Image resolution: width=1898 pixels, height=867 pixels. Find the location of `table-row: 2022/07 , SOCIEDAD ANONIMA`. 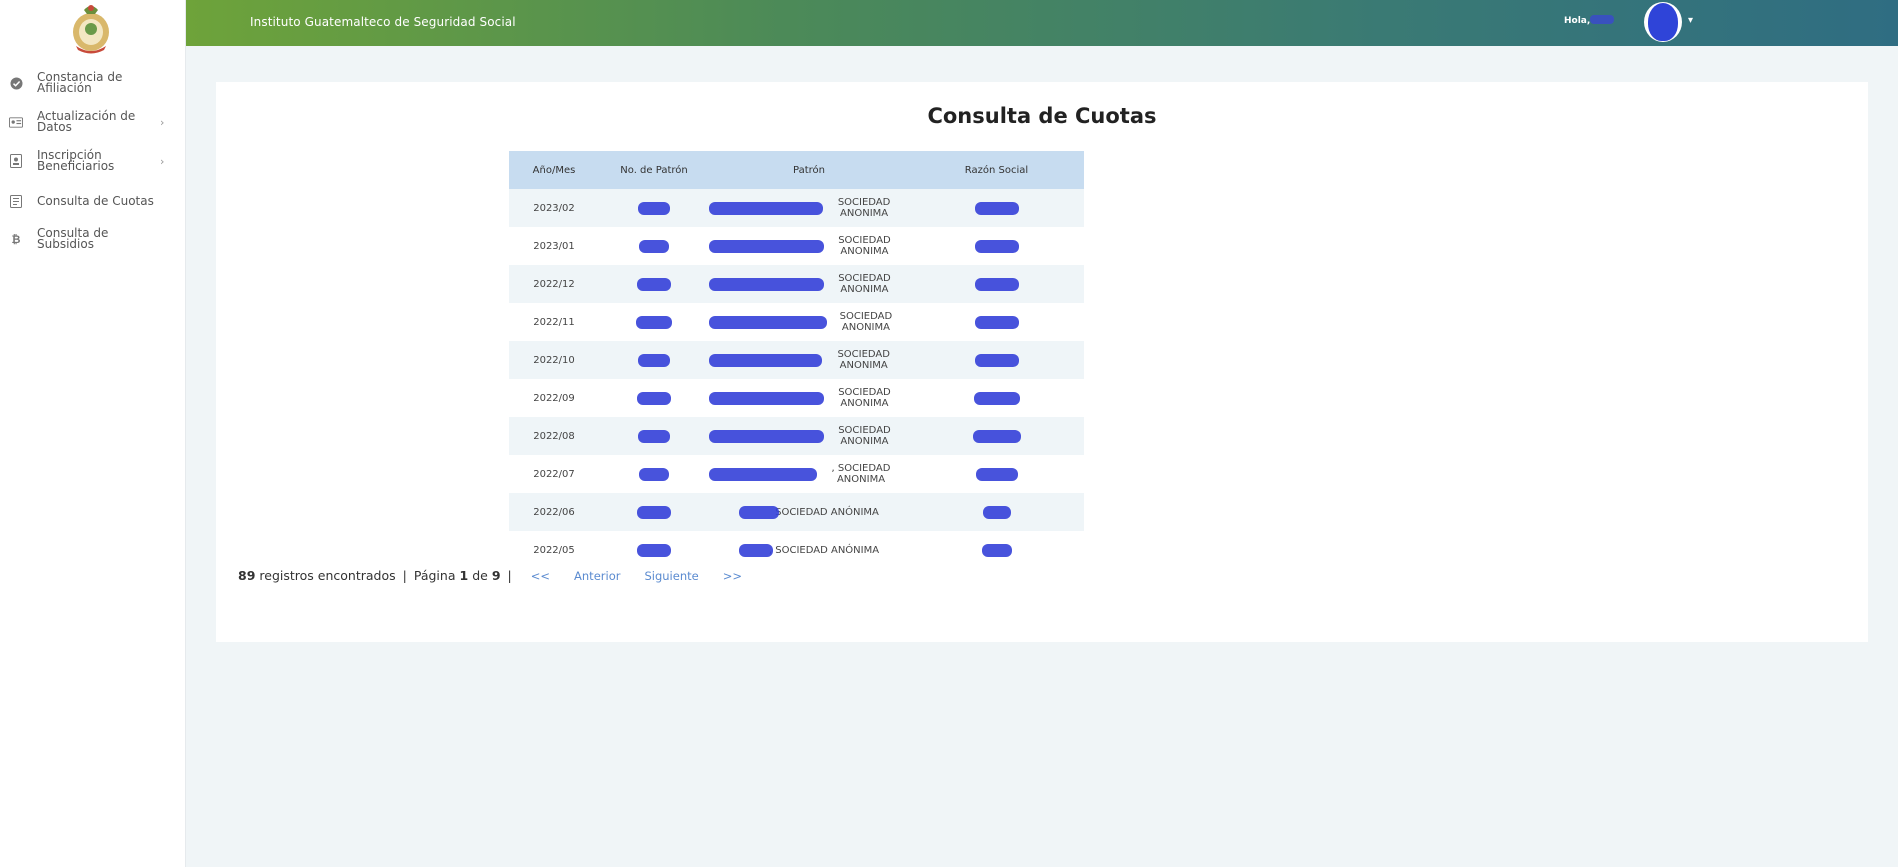

table-row: 2022/07 , SOCIEDAD ANONIMA is located at coordinates (796, 474).